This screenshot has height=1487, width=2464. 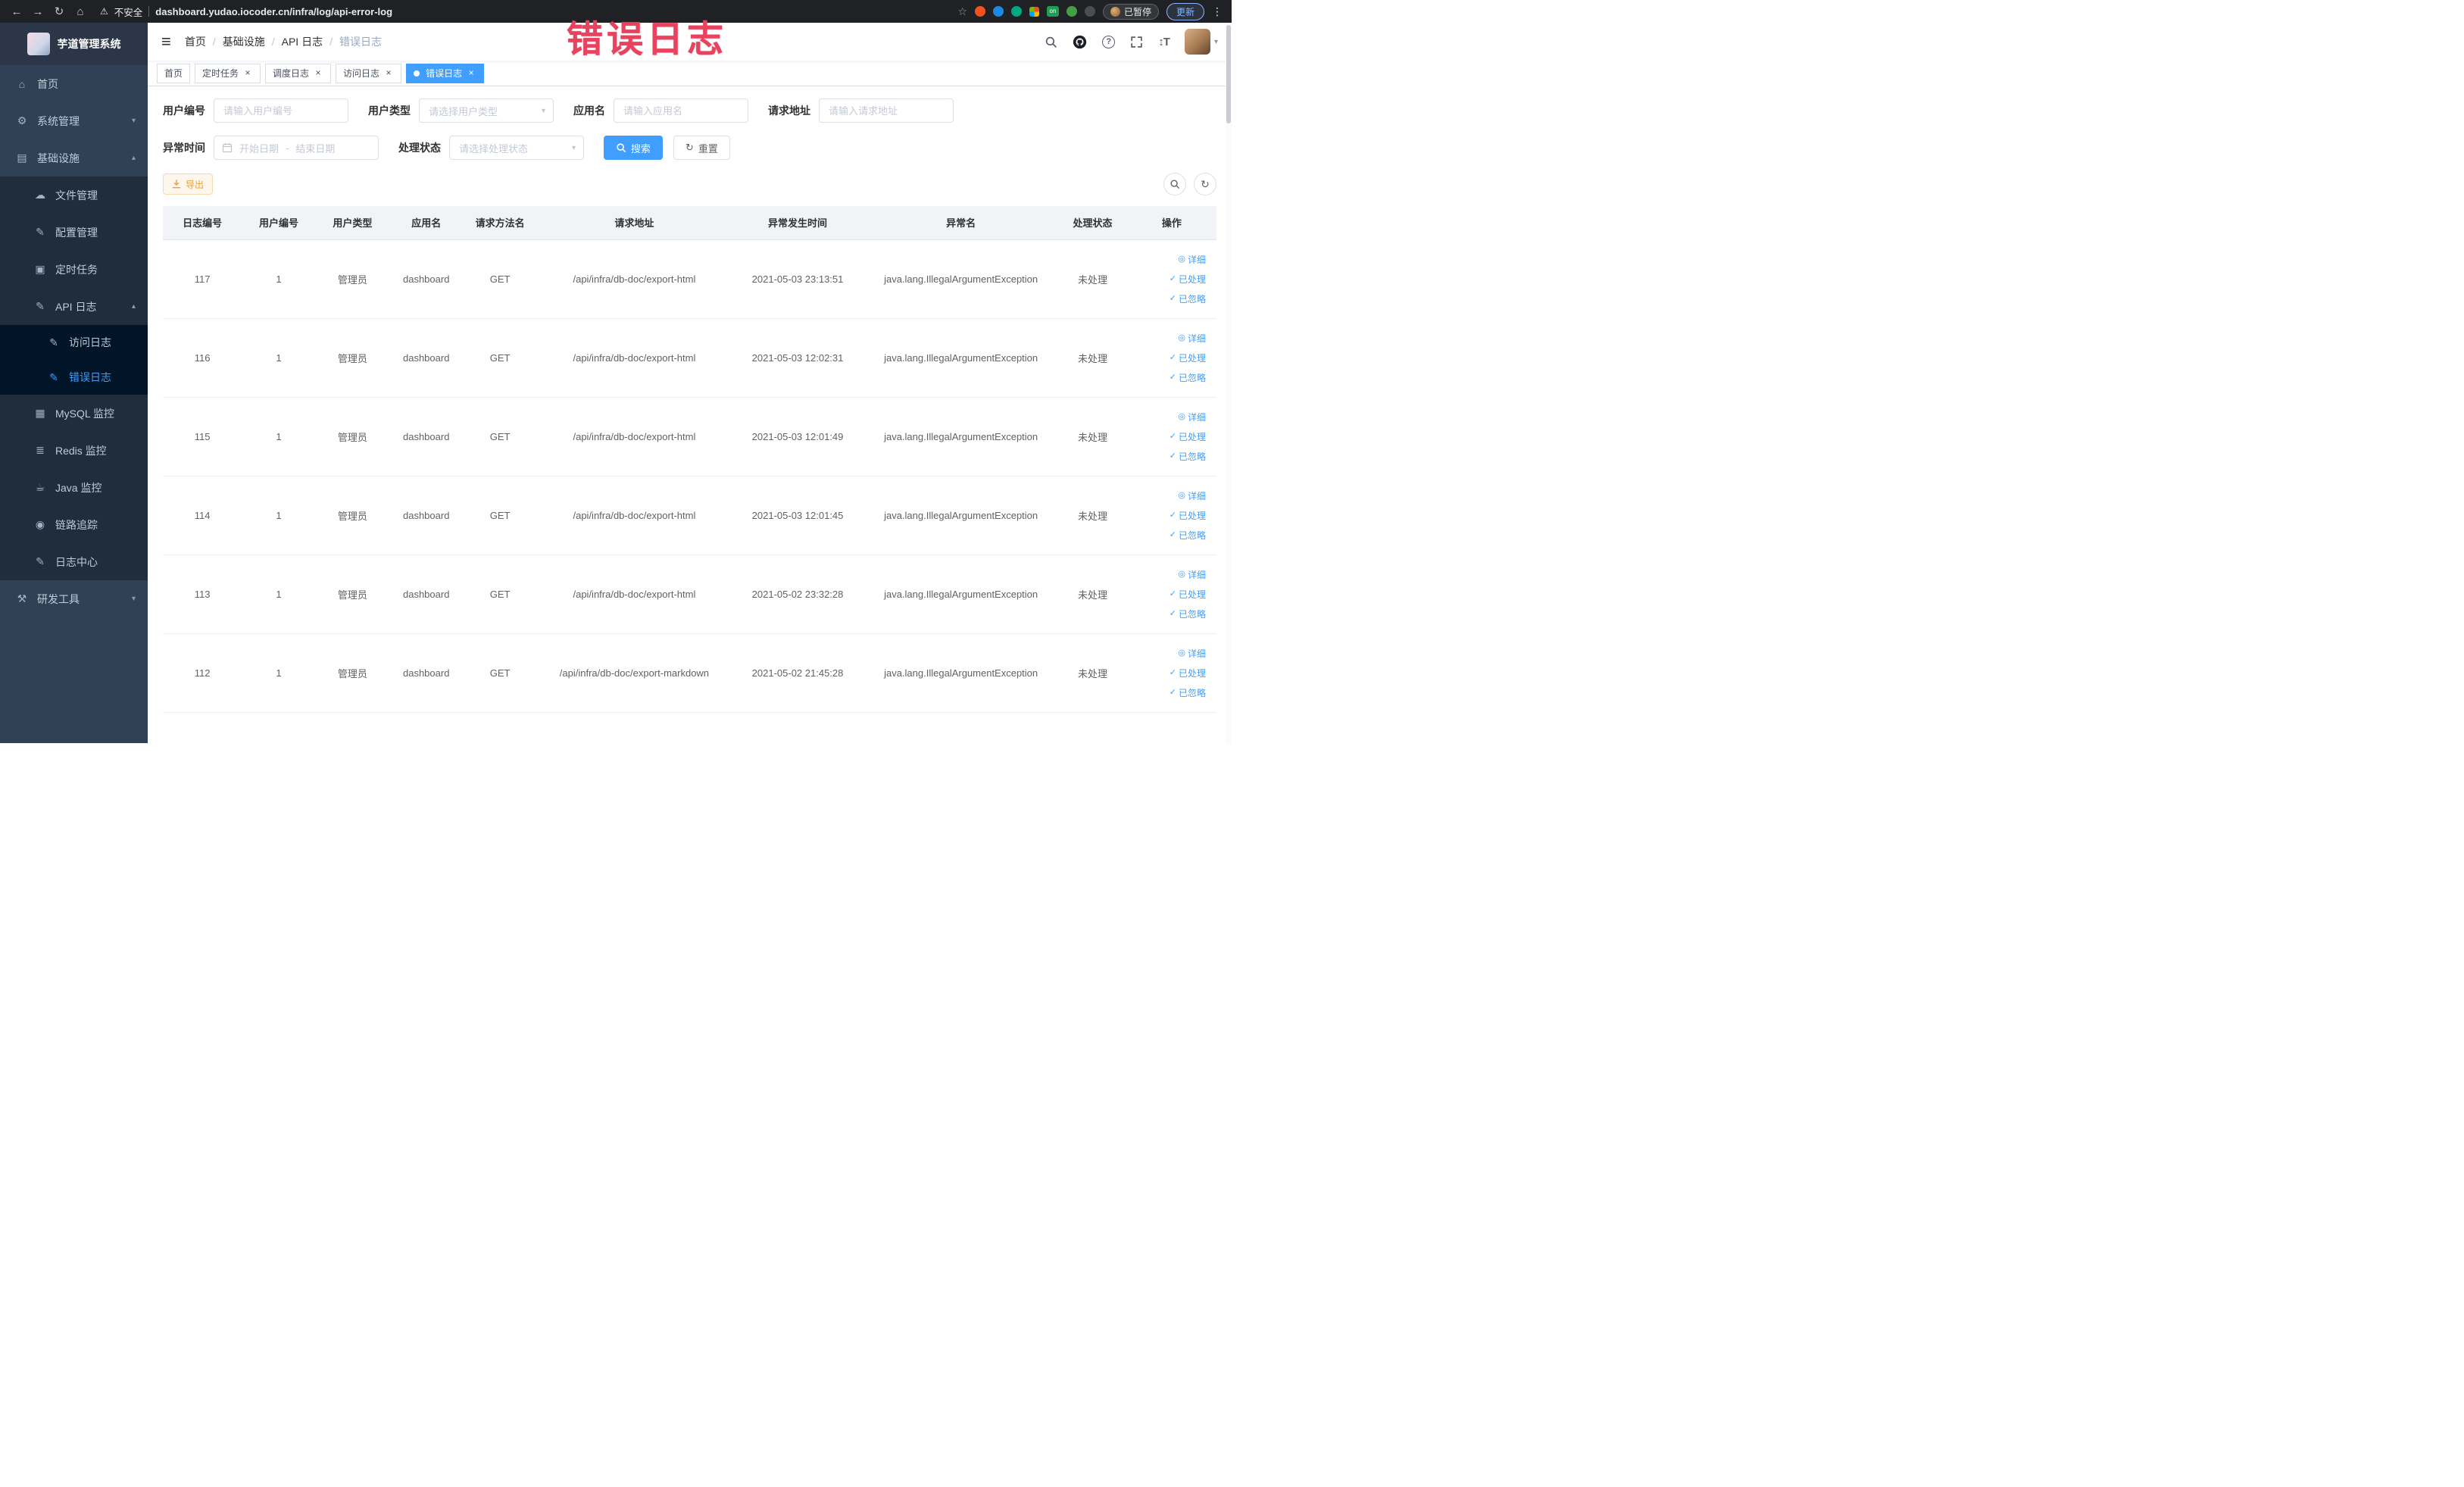 I want to click on extension-icon-grid, so click(x=1034, y=11).